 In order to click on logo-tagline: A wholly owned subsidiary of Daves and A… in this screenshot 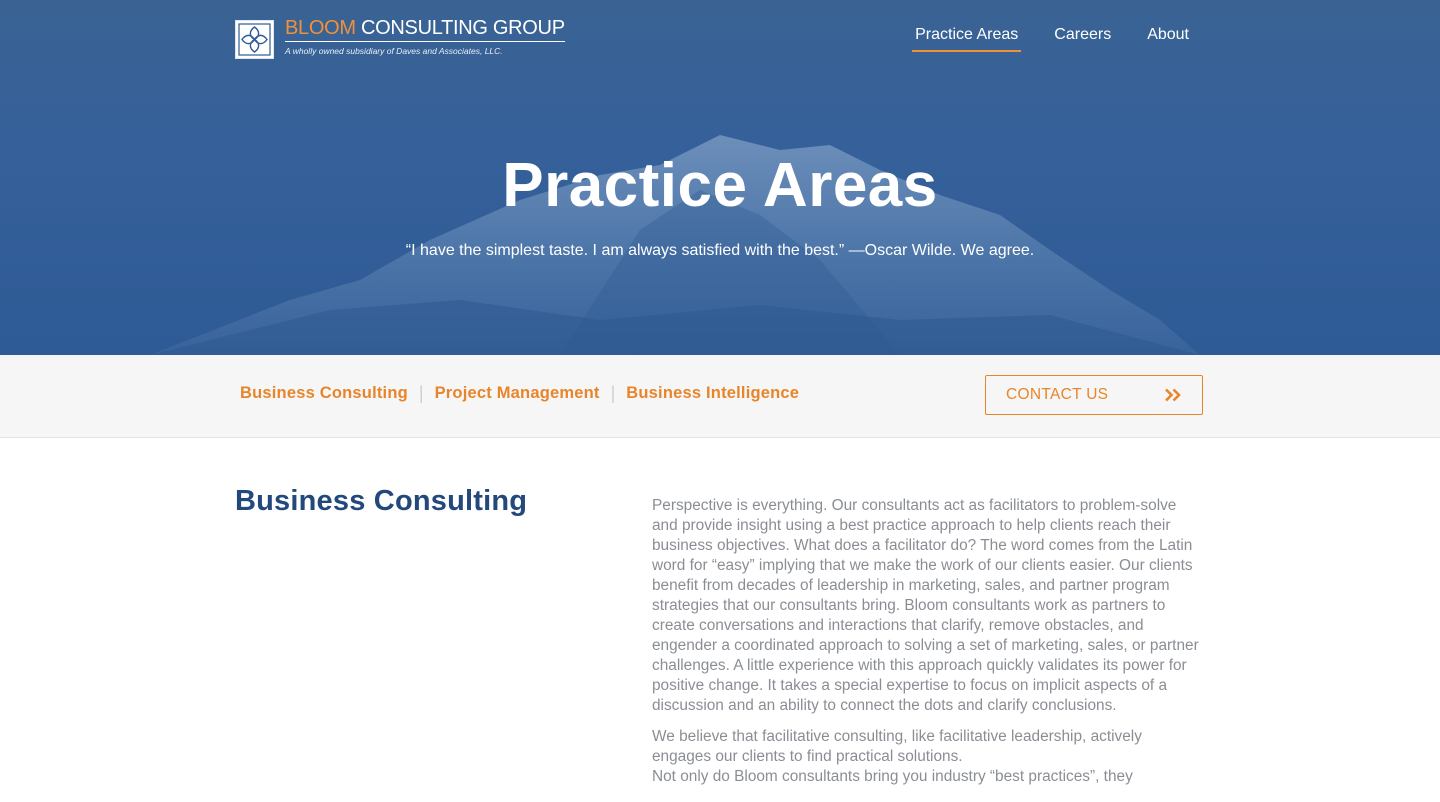, I will do `click(394, 51)`.